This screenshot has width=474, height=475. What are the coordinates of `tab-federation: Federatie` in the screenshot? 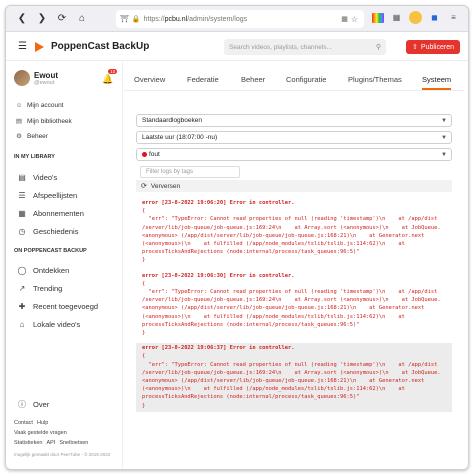 It's located at (203, 79).